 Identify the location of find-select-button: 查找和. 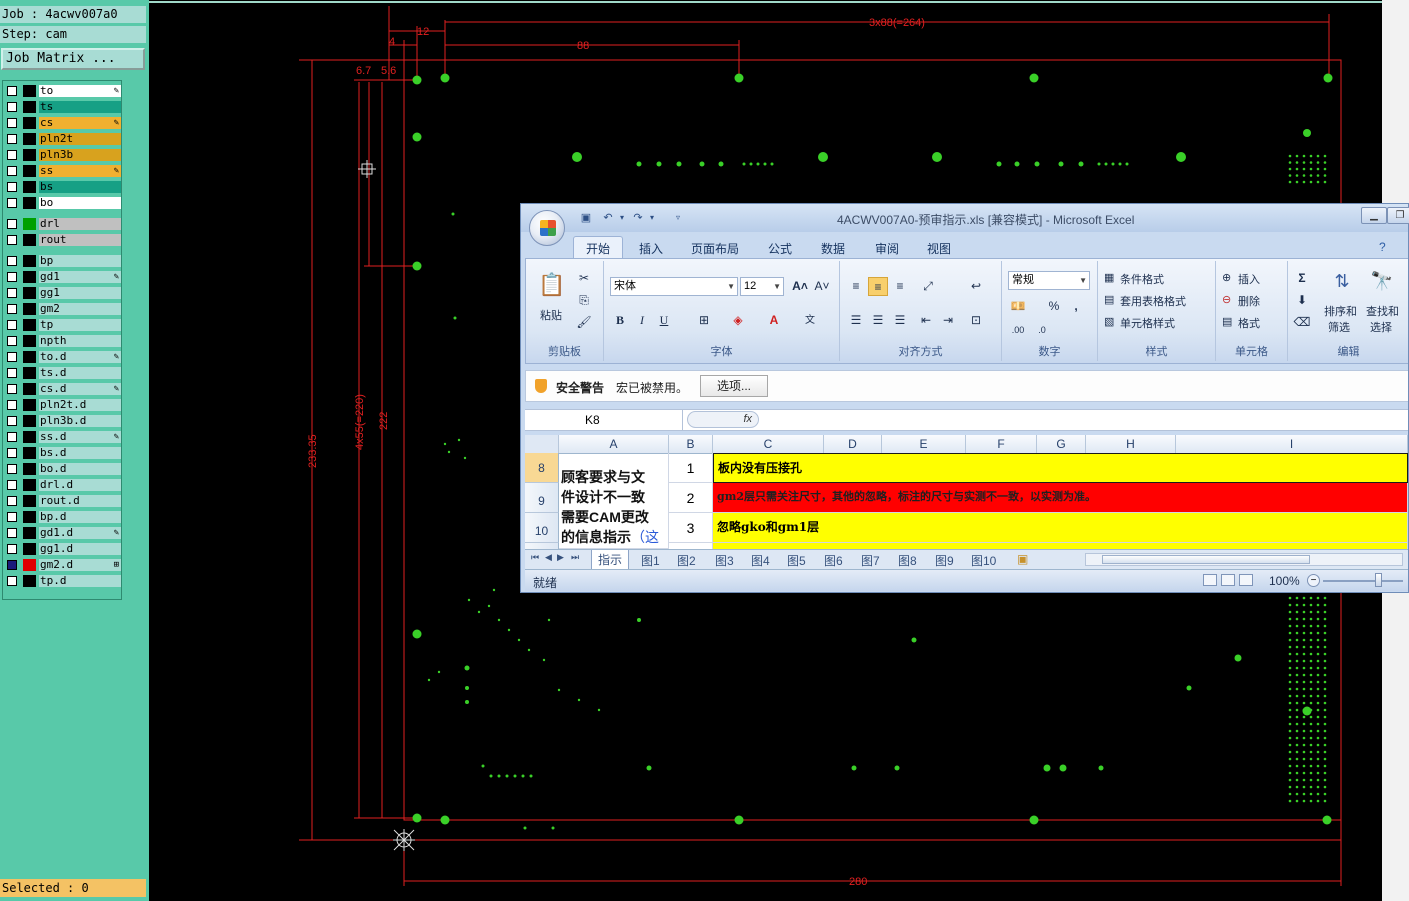
(1382, 311).